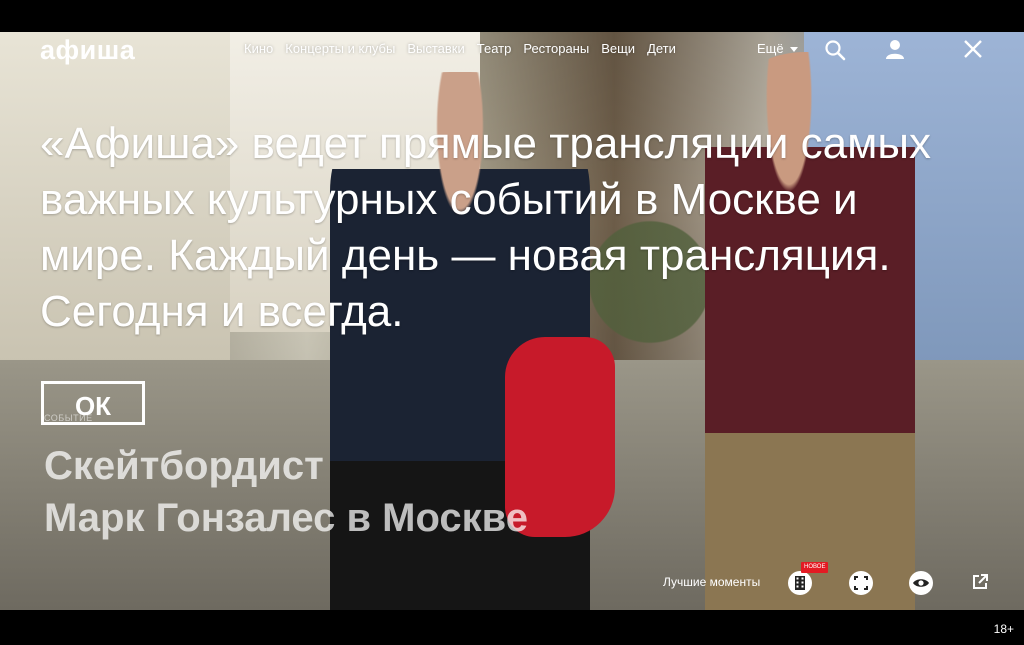  I want to click on more-menu-button: Ещё, so click(777, 49).